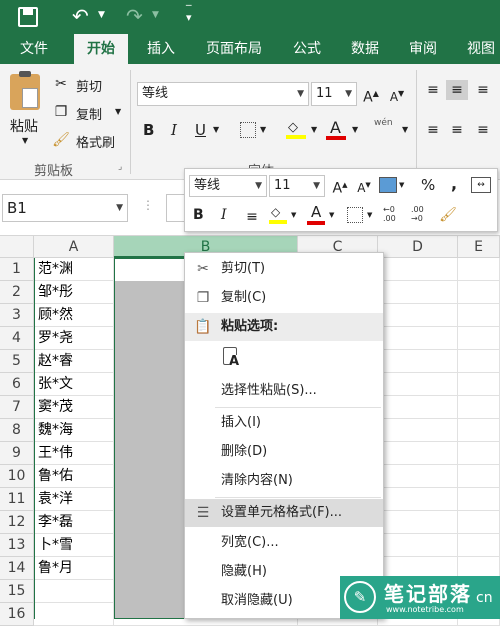  I want to click on mini-merge-icon: ↔, so click(481, 185).